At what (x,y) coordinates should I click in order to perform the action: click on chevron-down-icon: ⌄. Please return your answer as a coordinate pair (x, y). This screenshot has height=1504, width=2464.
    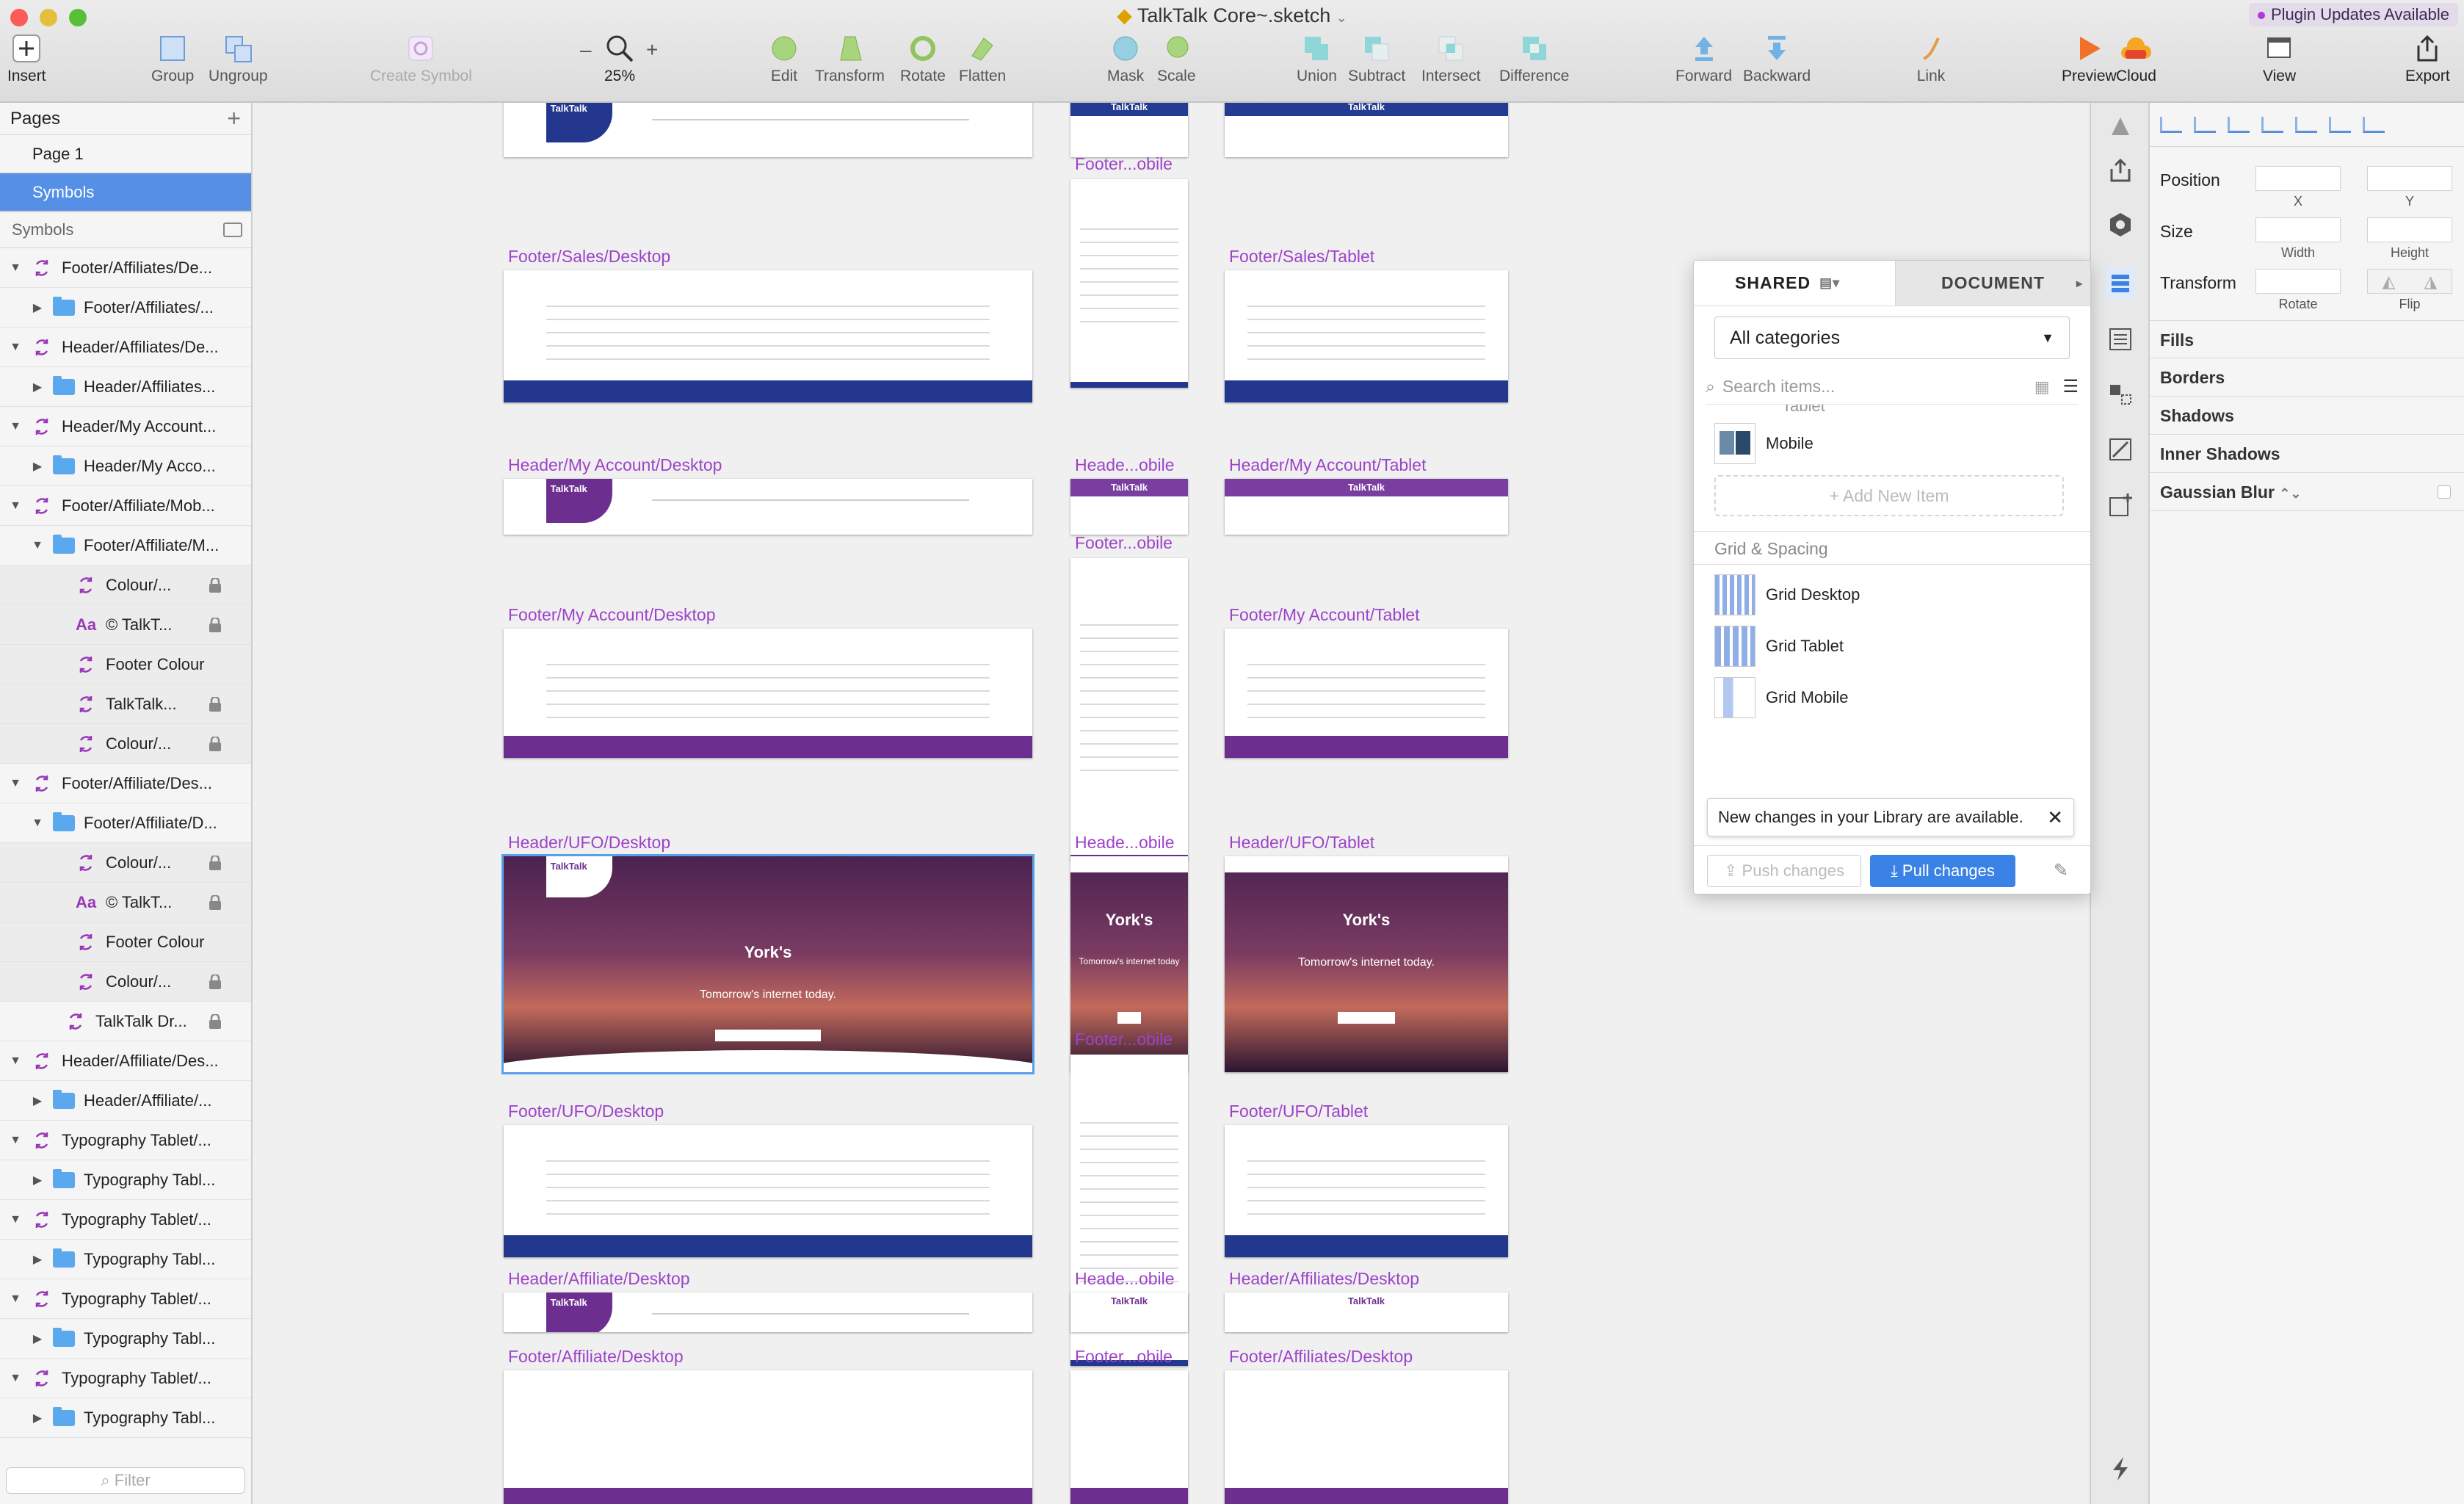
    Looking at the image, I should click on (1341, 17).